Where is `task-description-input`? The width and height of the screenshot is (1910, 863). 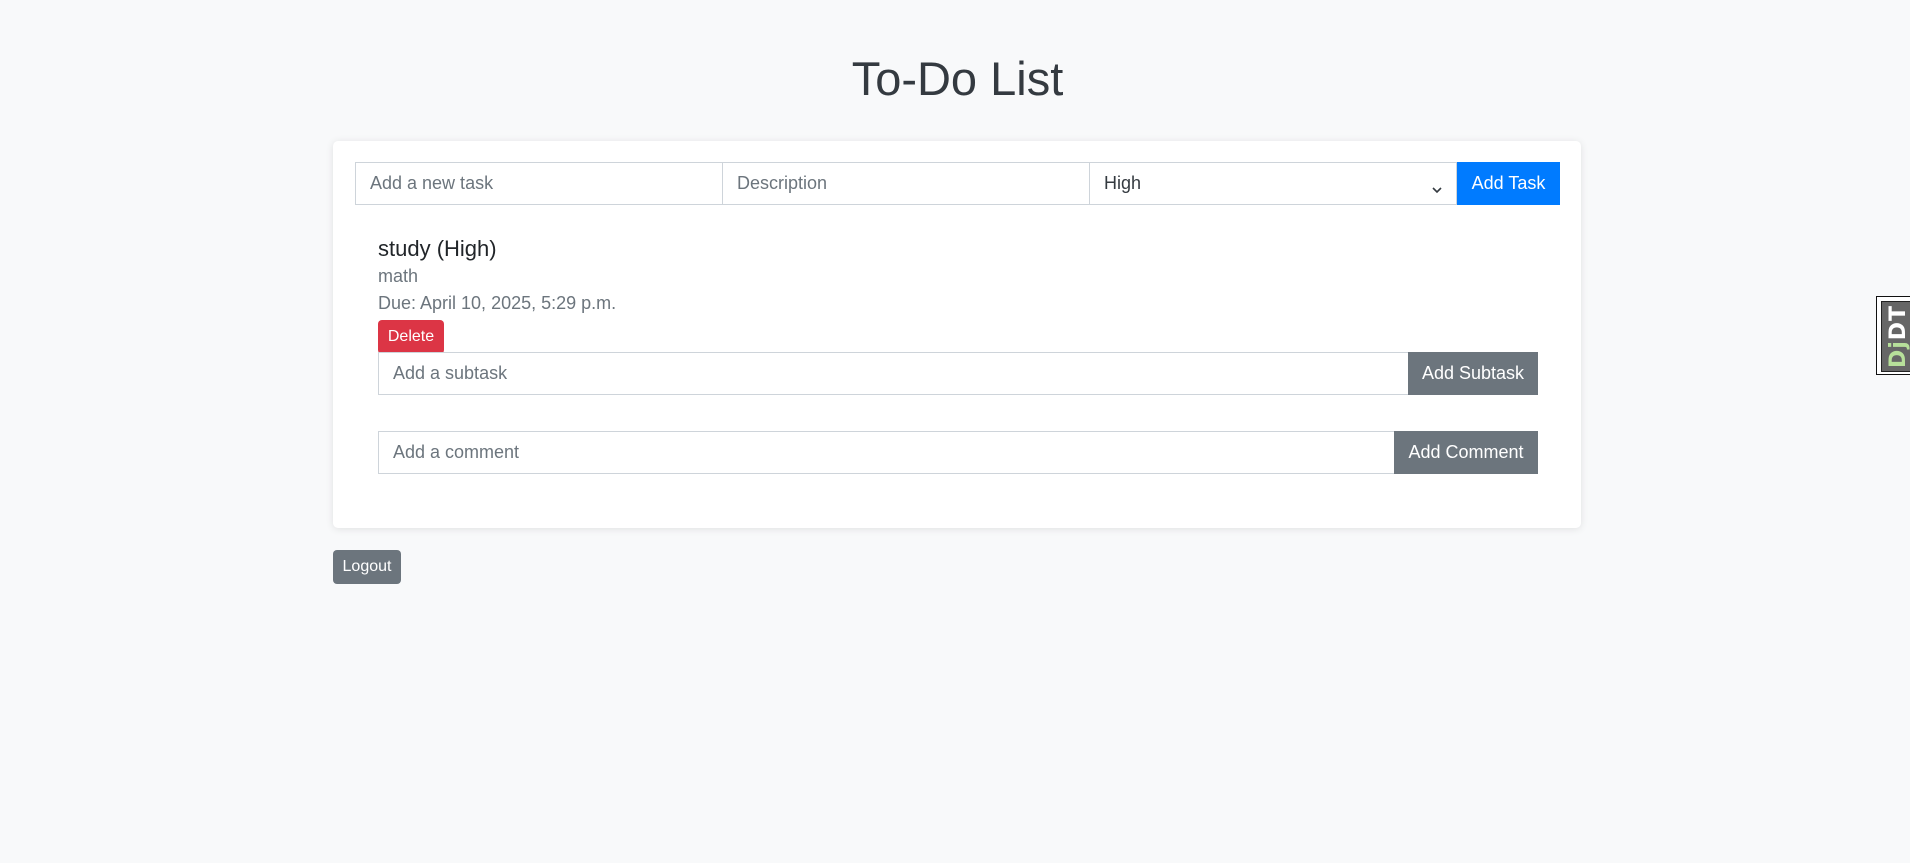 task-description-input is located at coordinates (906, 183).